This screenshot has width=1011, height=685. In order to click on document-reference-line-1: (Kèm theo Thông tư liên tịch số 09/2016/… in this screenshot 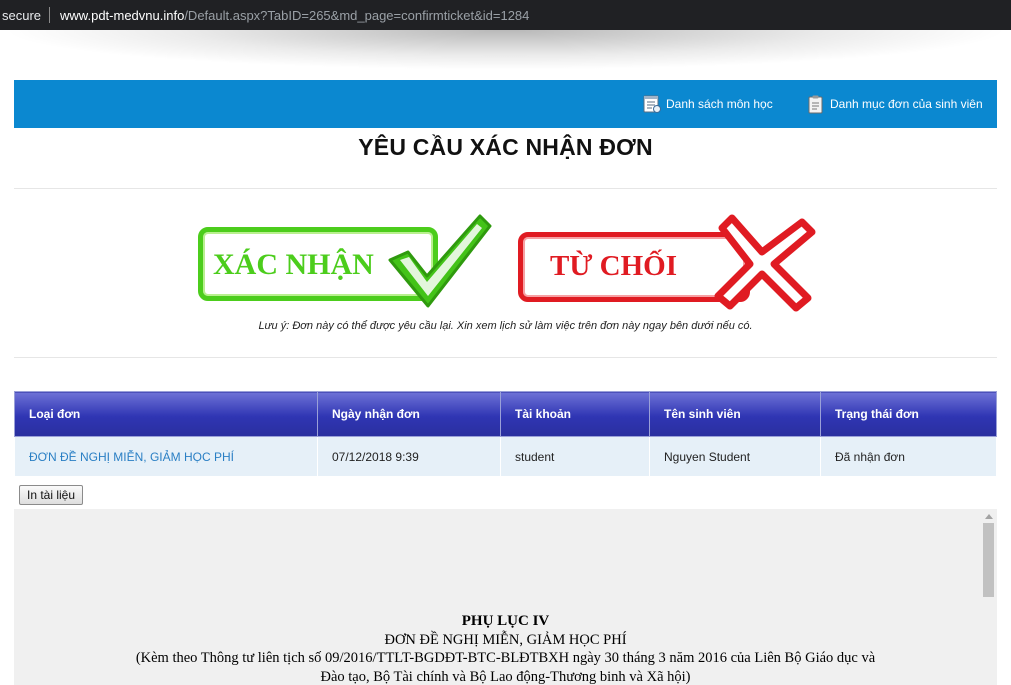, I will do `click(505, 658)`.